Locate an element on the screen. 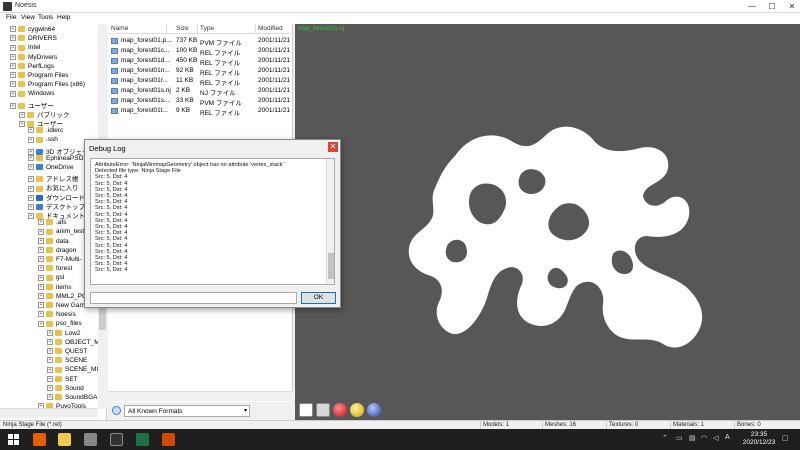 Image resolution: width=800 pixels, height=450 pixels. tree-item: + お気に入り is located at coordinates (53, 187).